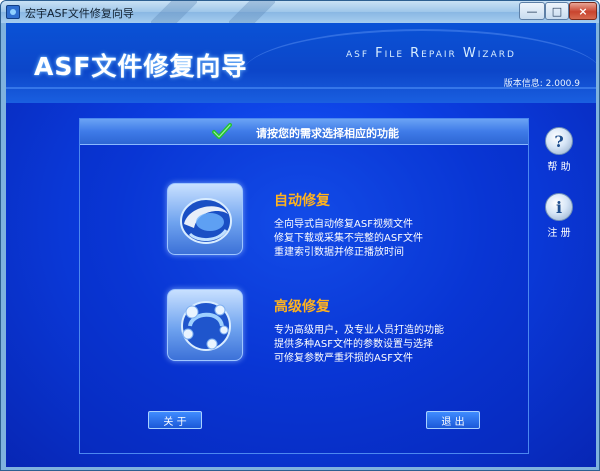 This screenshot has height=471, width=600. I want to click on advanced-repair-icon, so click(205, 325).